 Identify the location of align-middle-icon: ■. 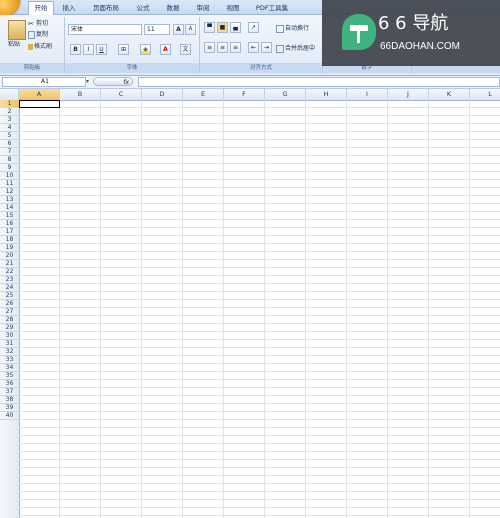
(222, 27).